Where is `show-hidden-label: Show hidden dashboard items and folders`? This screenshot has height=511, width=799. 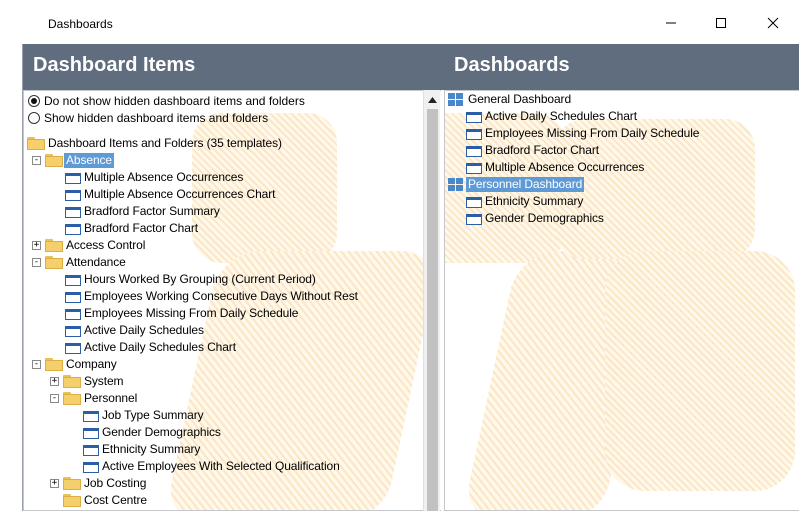
show-hidden-label: Show hidden dashboard items and folders is located at coordinates (156, 118).